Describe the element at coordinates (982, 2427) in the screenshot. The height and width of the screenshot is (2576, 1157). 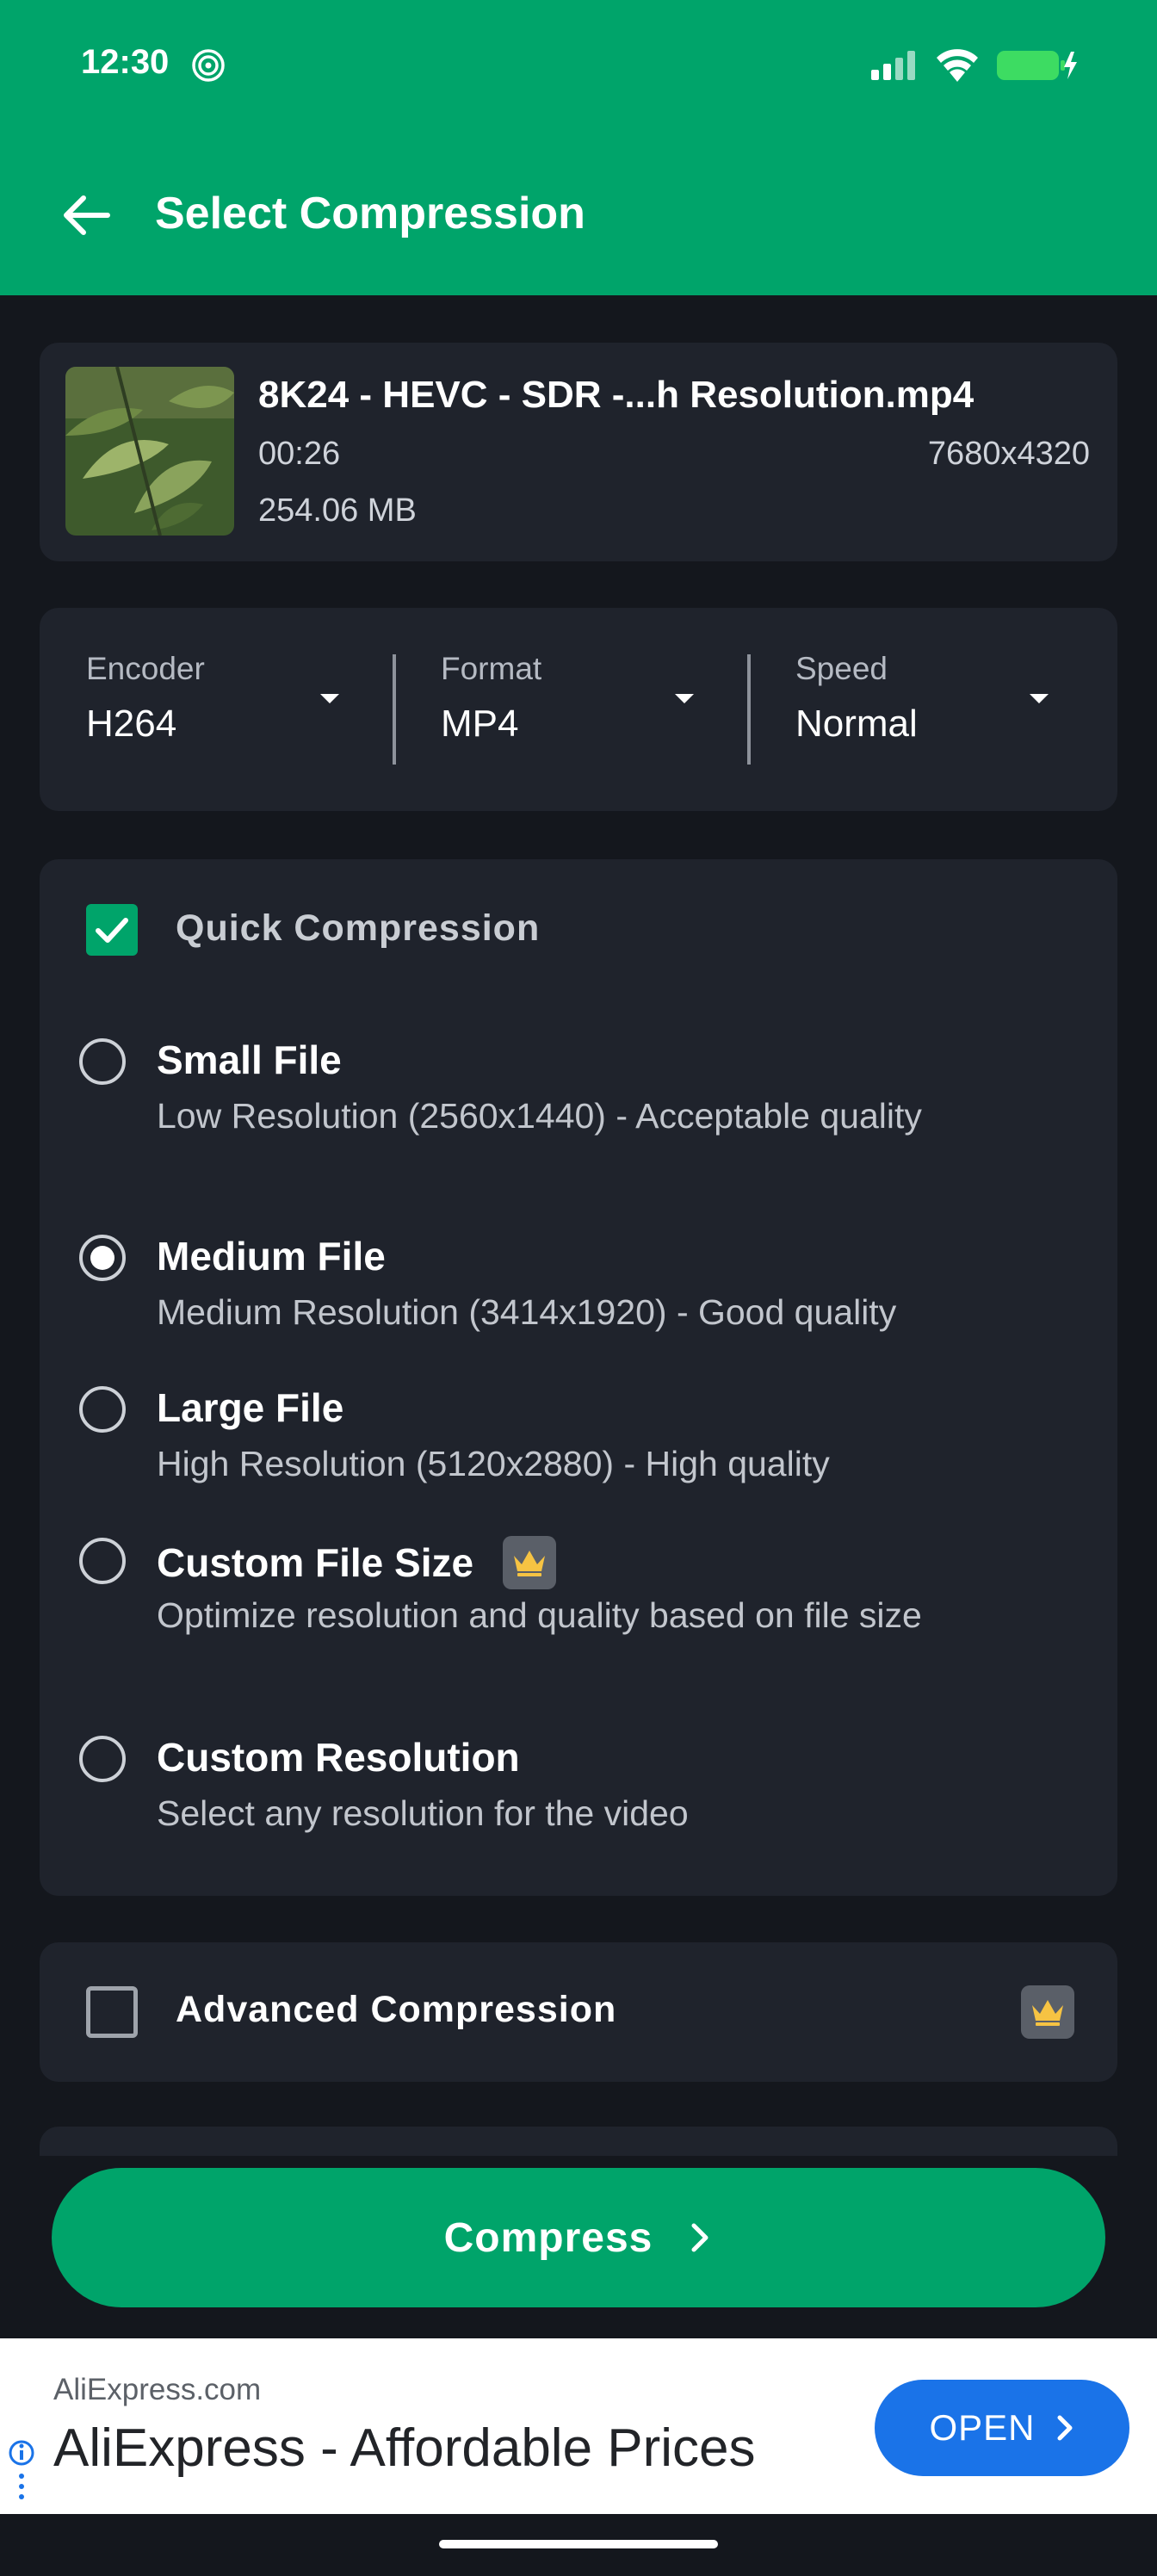
I see `ad-open-label: OPEN` at that location.